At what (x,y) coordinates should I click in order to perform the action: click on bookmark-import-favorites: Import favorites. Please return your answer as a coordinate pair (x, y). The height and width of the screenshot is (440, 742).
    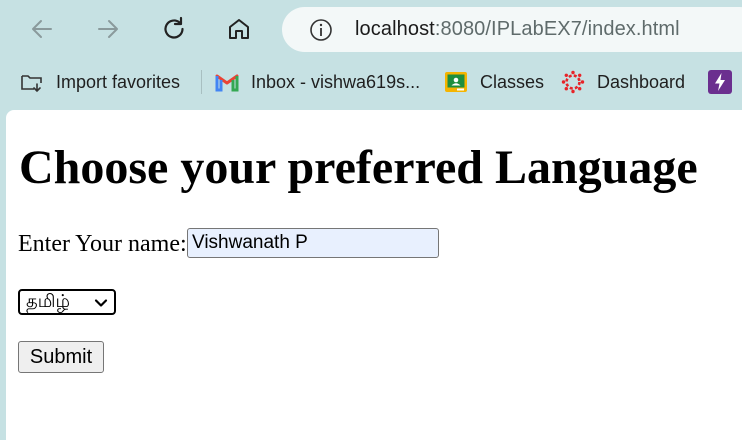
    Looking at the image, I should click on (100, 82).